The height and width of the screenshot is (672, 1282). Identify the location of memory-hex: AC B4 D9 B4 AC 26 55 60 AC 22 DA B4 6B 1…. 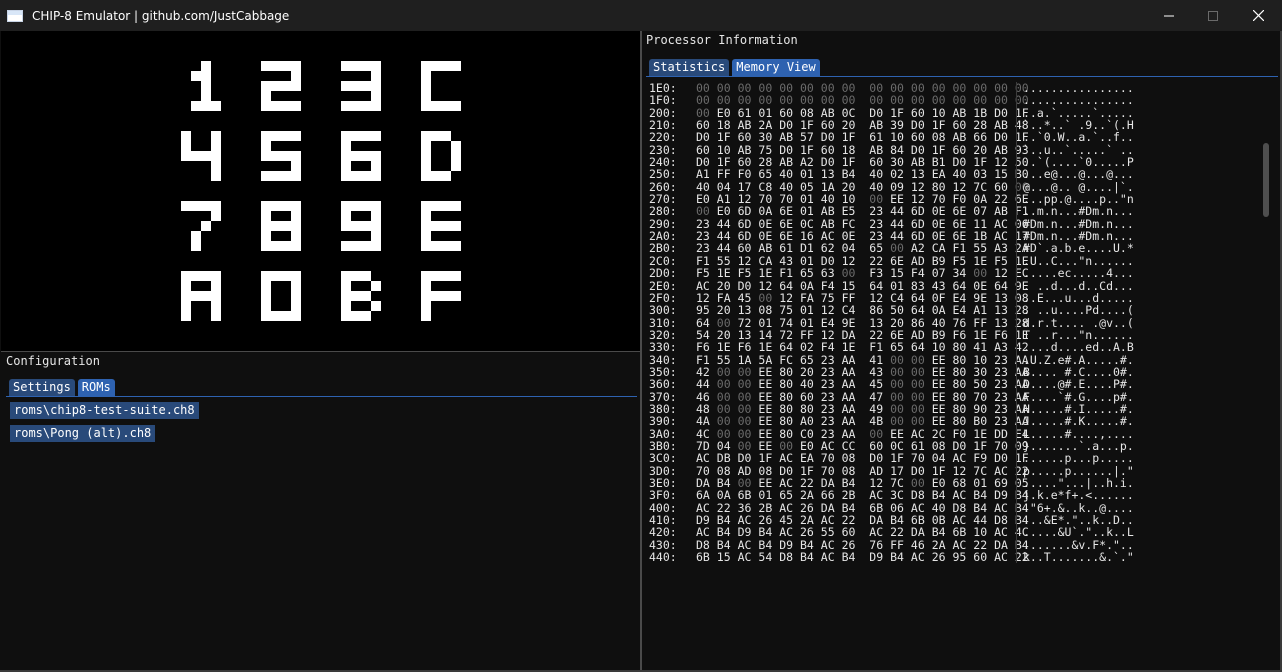
(862, 532).